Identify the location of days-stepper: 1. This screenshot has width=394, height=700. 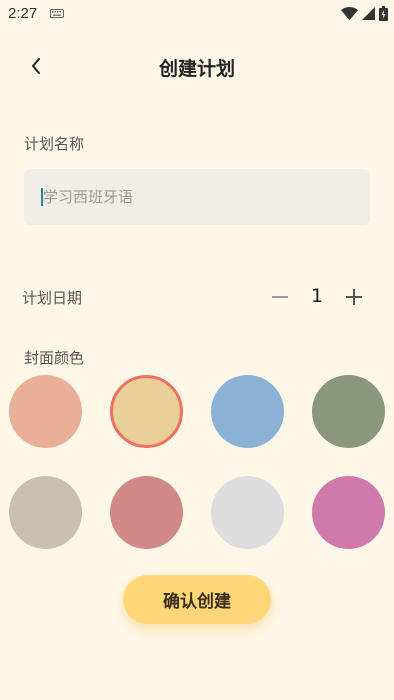
(317, 297).